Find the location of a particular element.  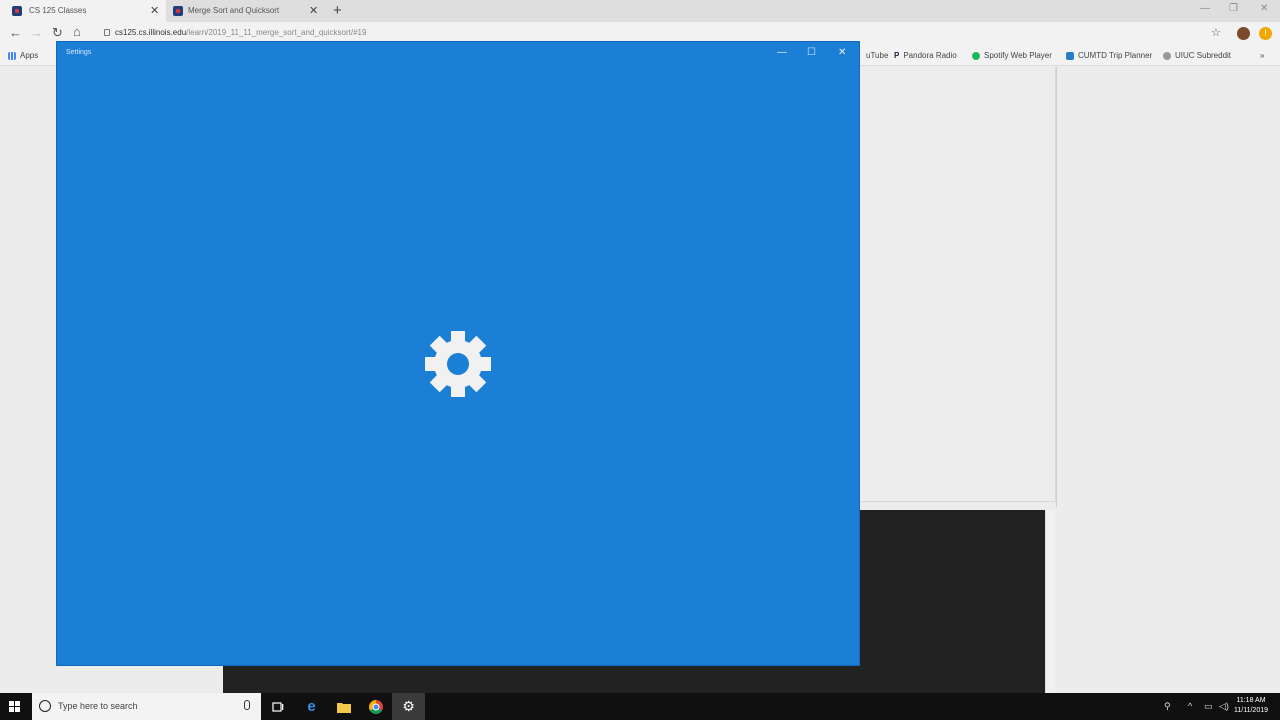

bookmark-cumtd: CUMTD Trip Planner is located at coordinates (1109, 55).